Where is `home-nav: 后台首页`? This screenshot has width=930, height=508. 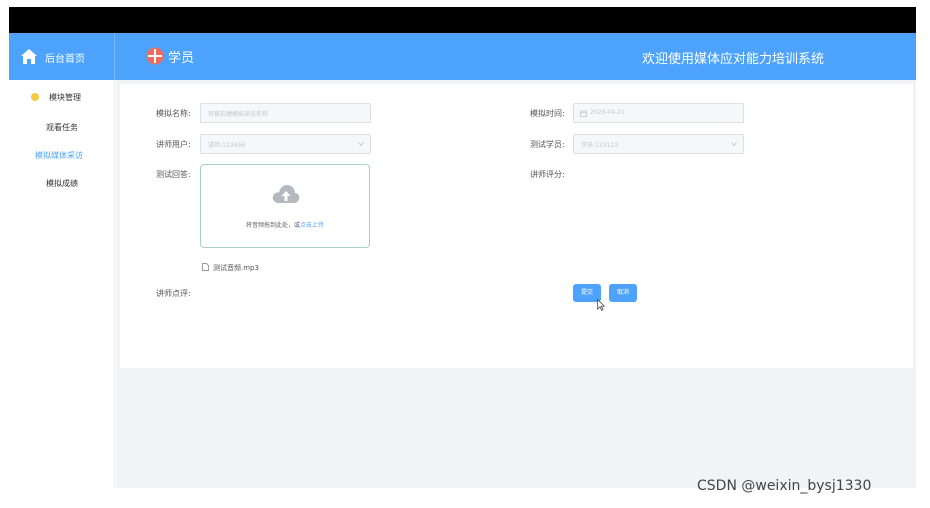
home-nav: 后台首页 is located at coordinates (62, 56).